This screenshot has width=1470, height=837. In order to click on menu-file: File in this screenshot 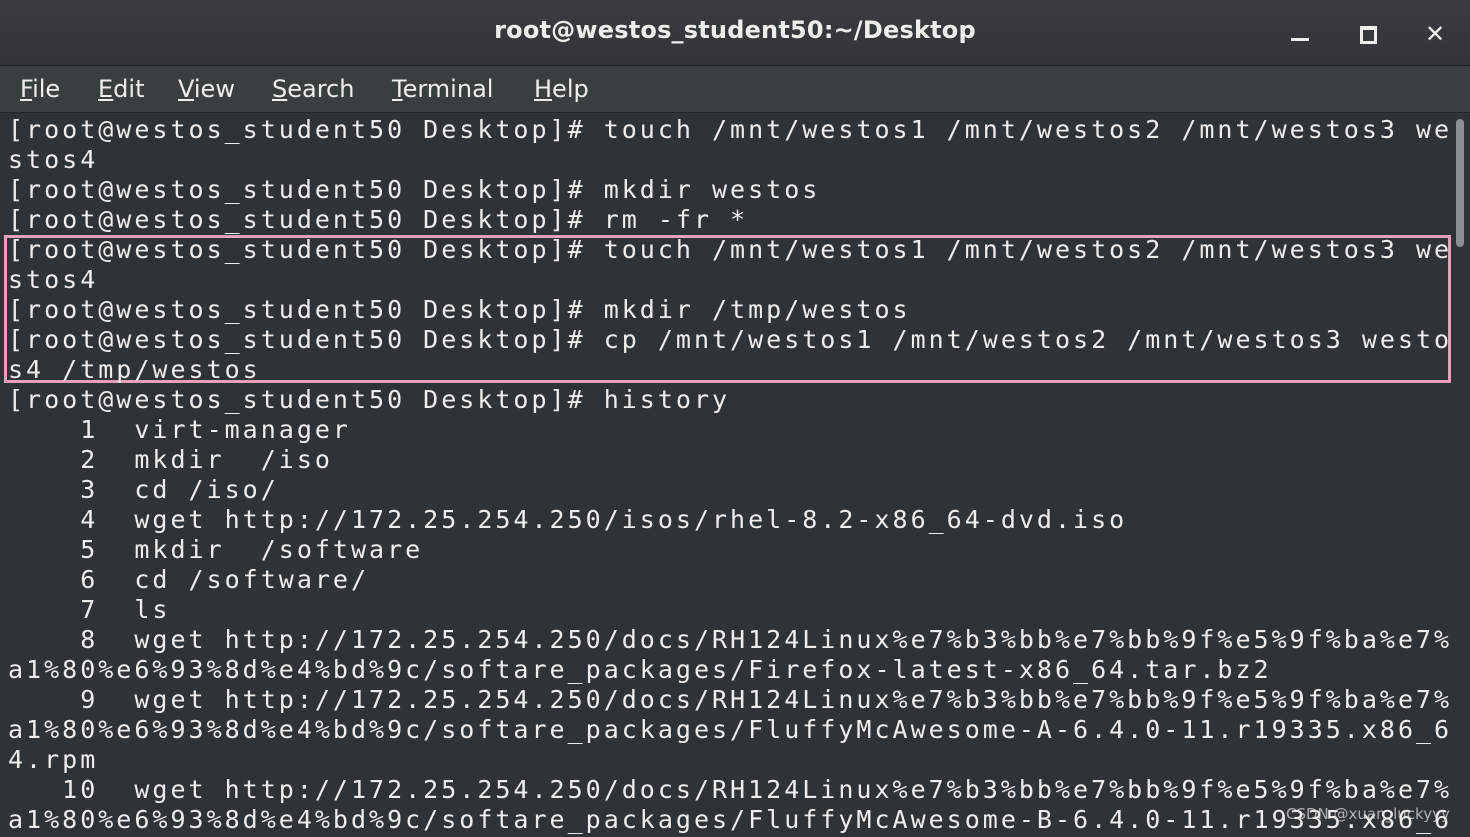, I will do `click(40, 89)`.